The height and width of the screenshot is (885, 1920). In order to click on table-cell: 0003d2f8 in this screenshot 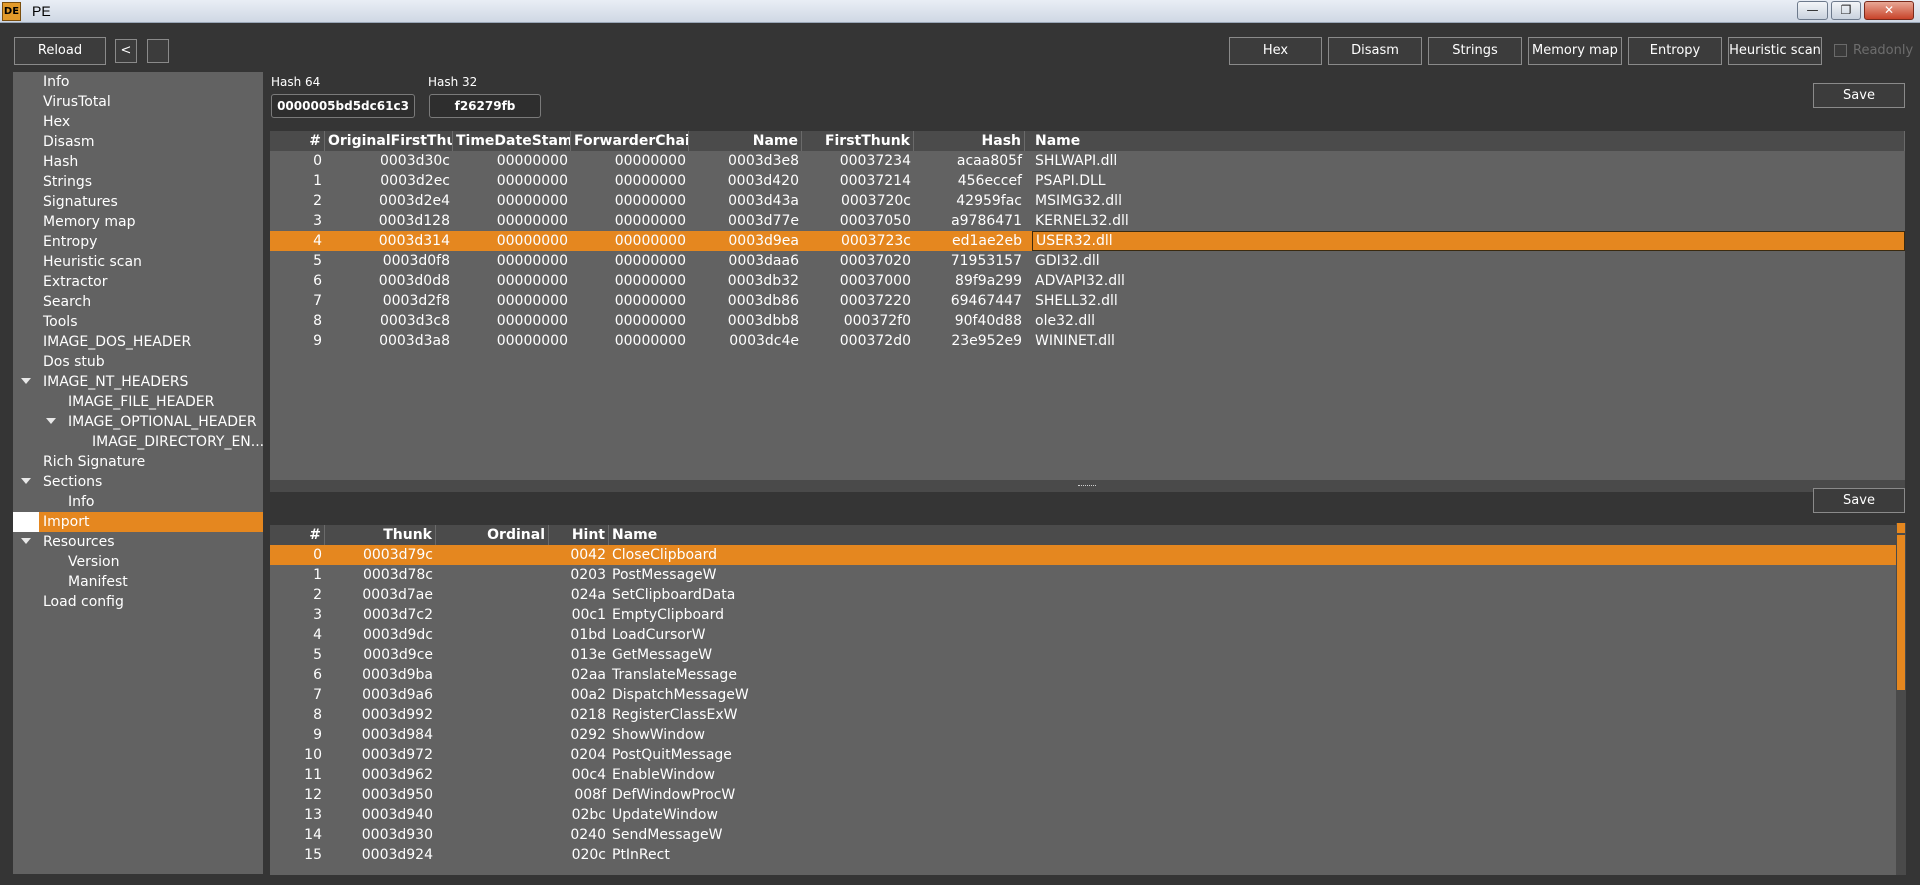, I will do `click(389, 301)`.